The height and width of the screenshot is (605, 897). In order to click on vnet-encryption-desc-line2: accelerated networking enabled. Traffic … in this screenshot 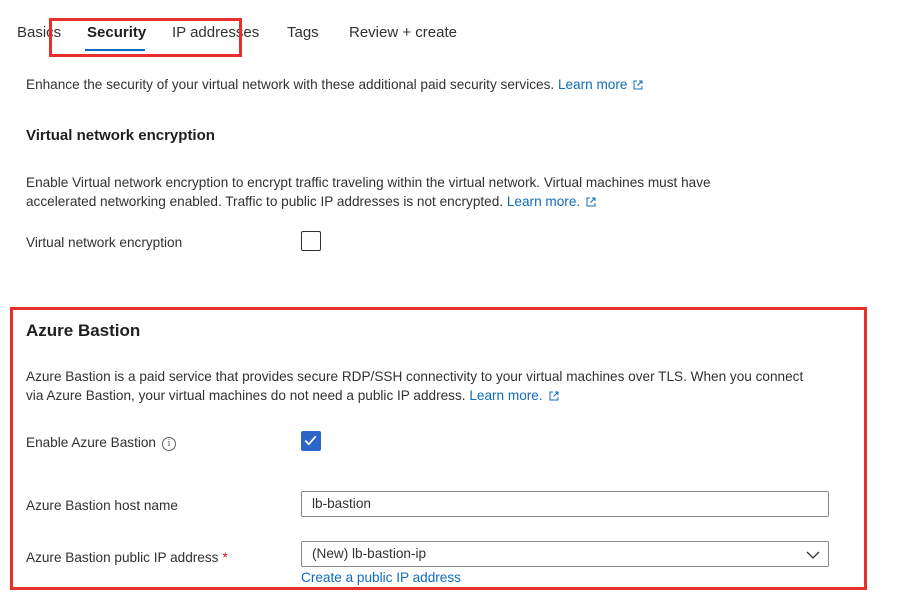, I will do `click(265, 201)`.